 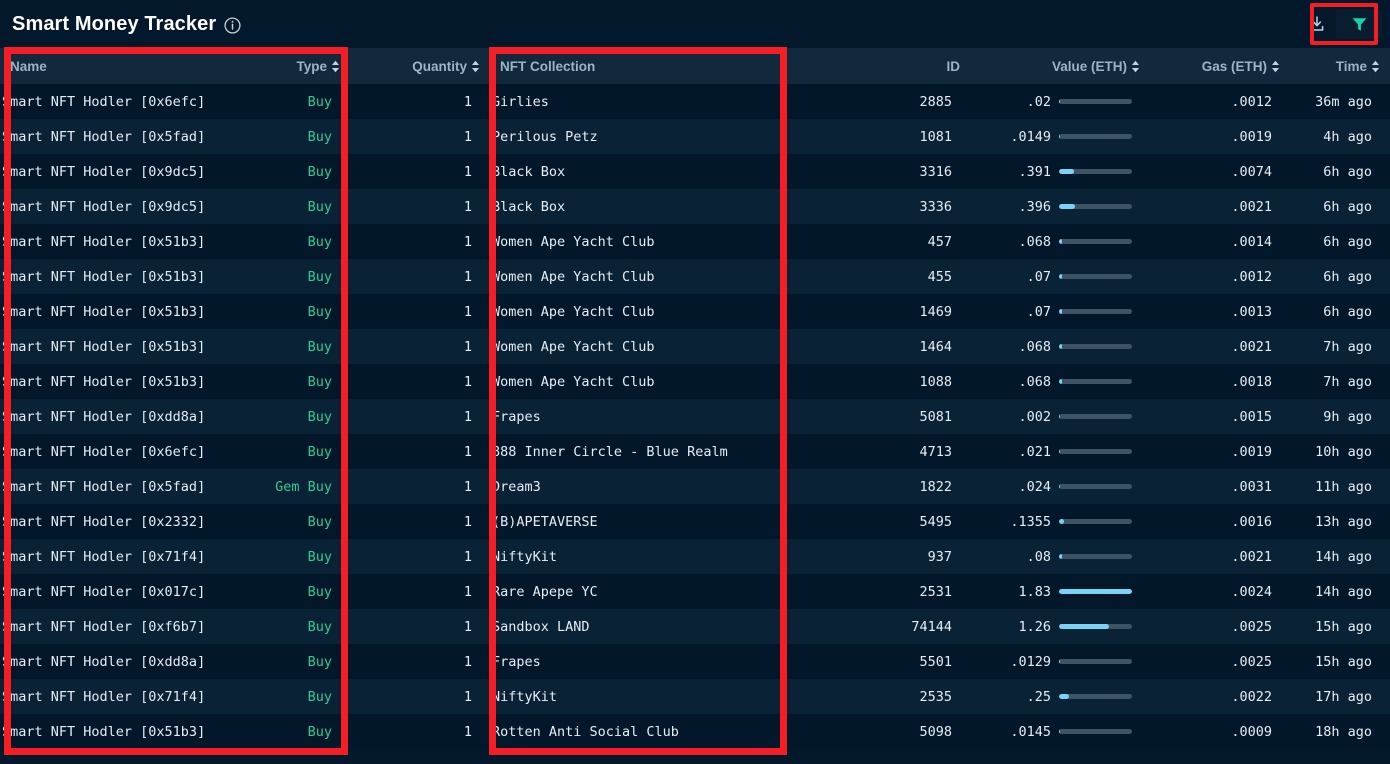 I want to click on filter-button, so click(x=1359, y=24).